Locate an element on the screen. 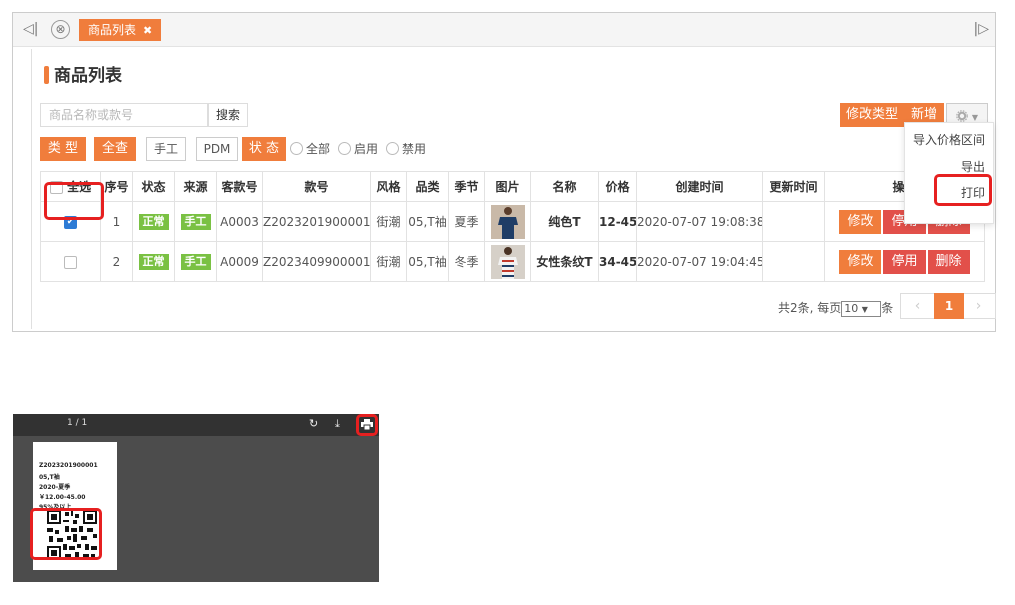 The image size is (1015, 605). chevron-down-icon: ▼ is located at coordinates (864, 309).